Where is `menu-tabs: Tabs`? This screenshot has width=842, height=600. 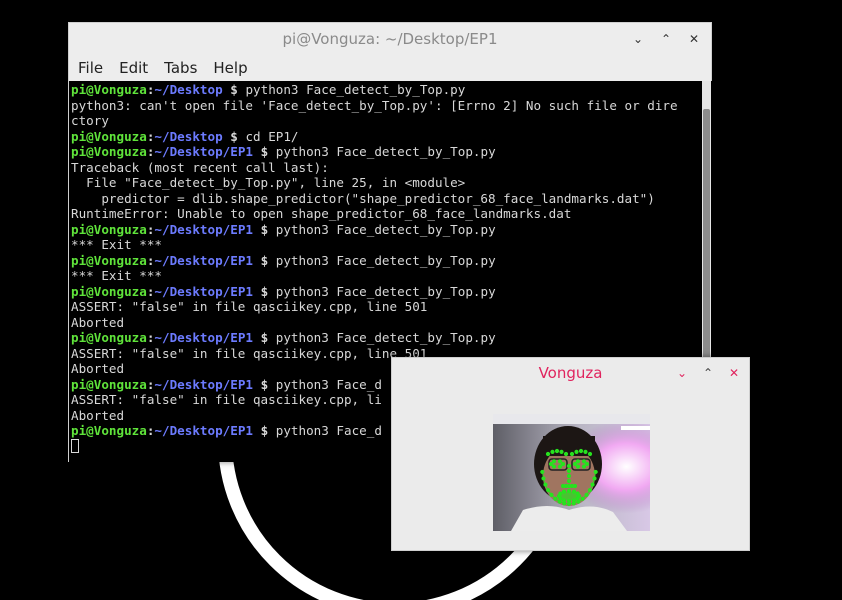 menu-tabs: Tabs is located at coordinates (180, 68).